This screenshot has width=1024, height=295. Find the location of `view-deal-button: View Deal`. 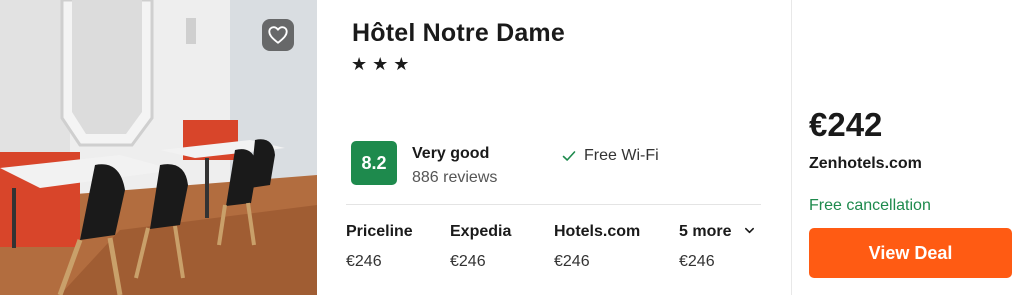

view-deal-button: View Deal is located at coordinates (910, 253).